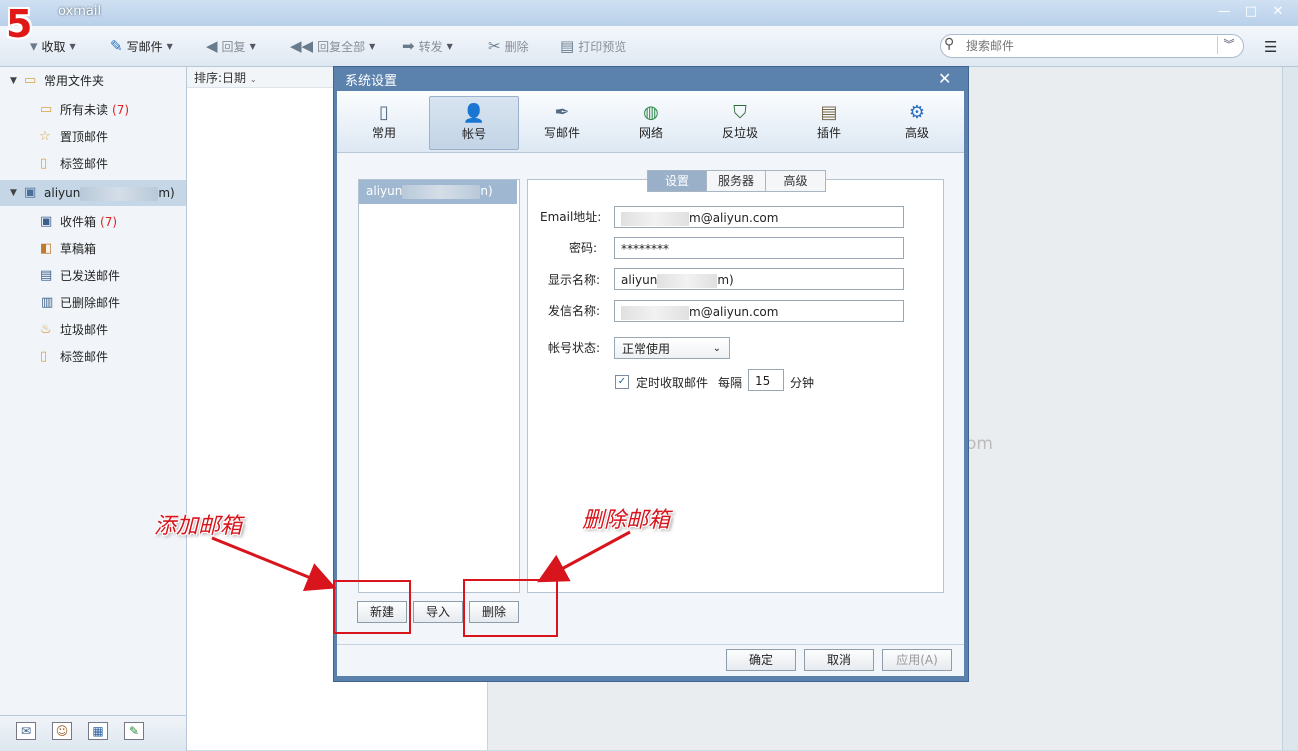 This screenshot has width=1298, height=751. I want to click on step-badge: 5, so click(19, 24).